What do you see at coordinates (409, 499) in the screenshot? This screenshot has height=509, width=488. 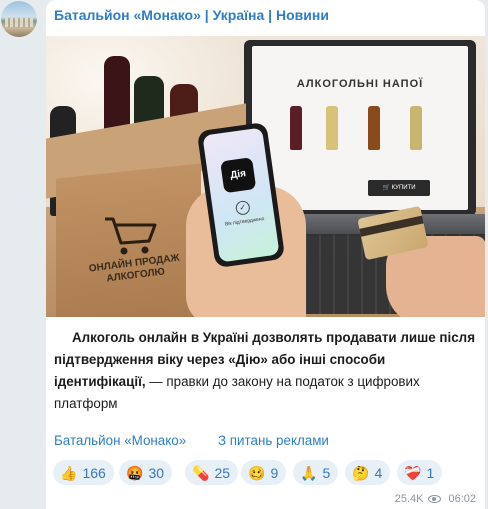 I see `view-count: 25.4K` at bounding box center [409, 499].